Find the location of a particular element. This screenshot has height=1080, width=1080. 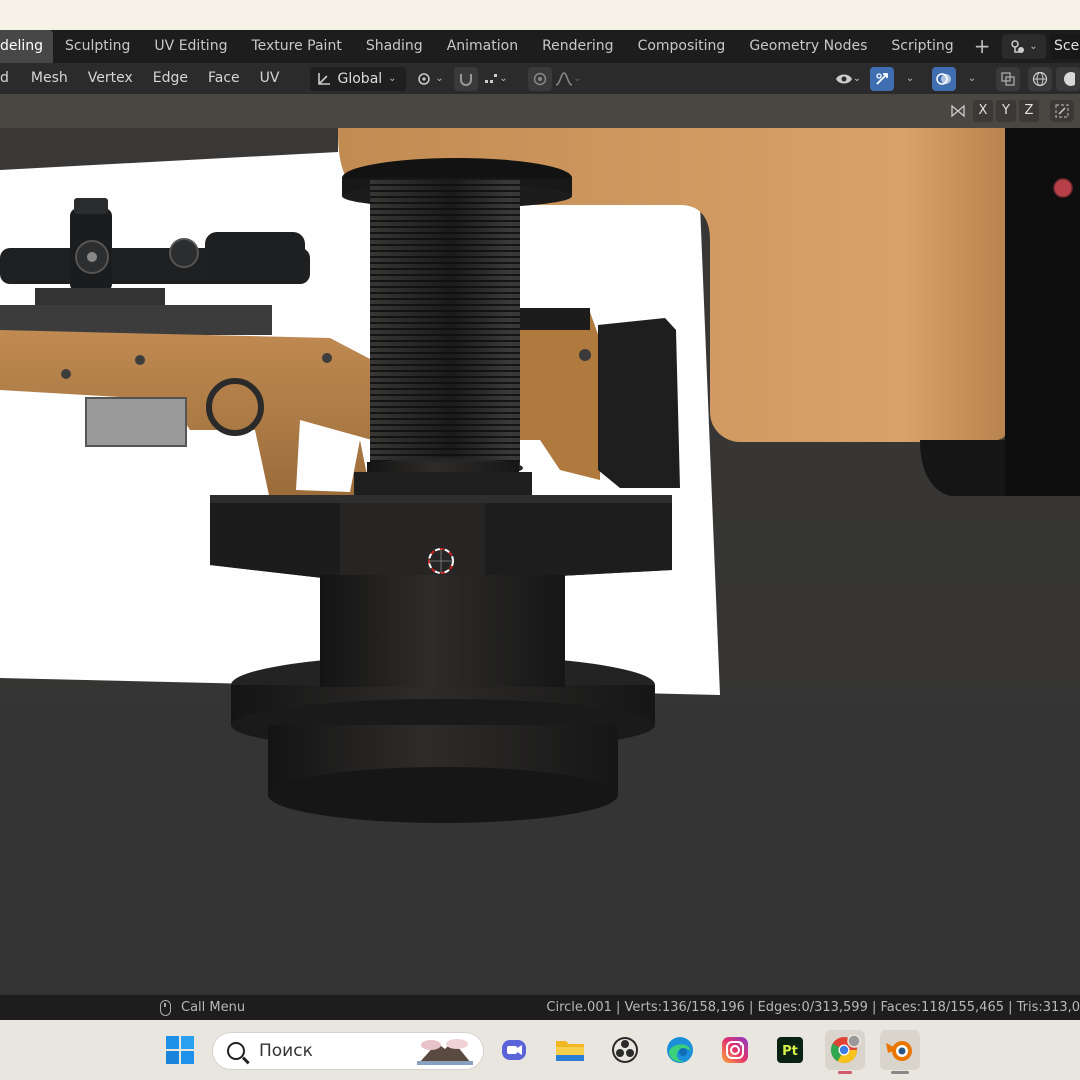

tab-compositing: Compositing is located at coordinates (682, 46).